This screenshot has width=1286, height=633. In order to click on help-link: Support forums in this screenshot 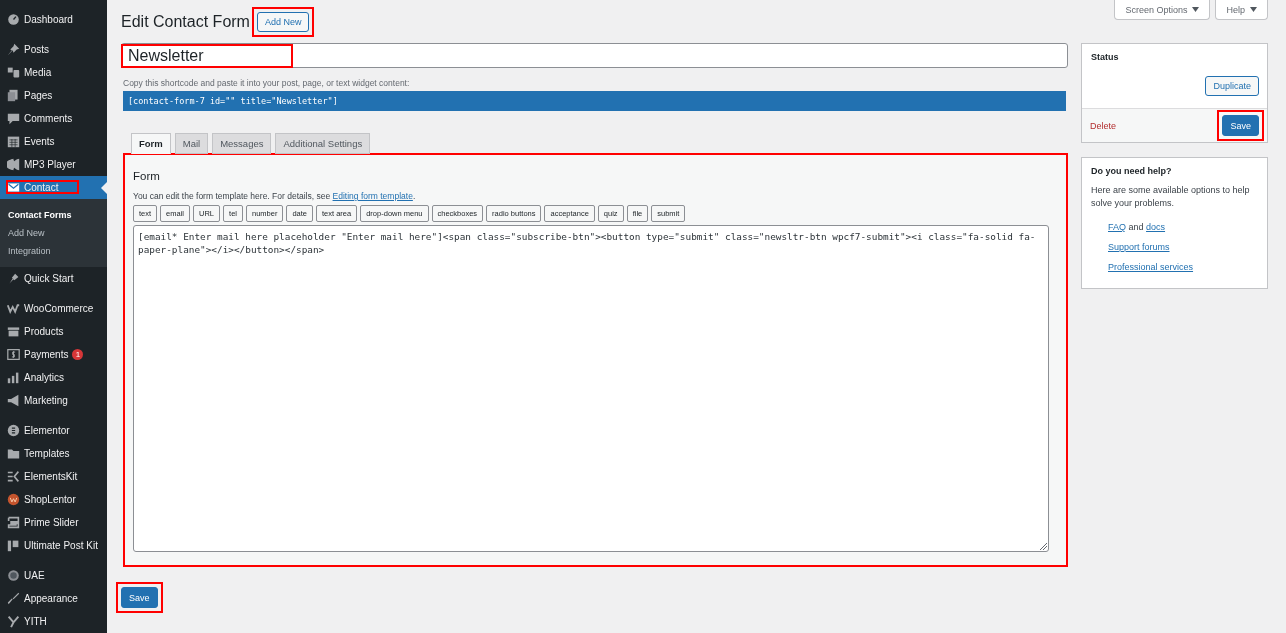, I will do `click(1139, 247)`.